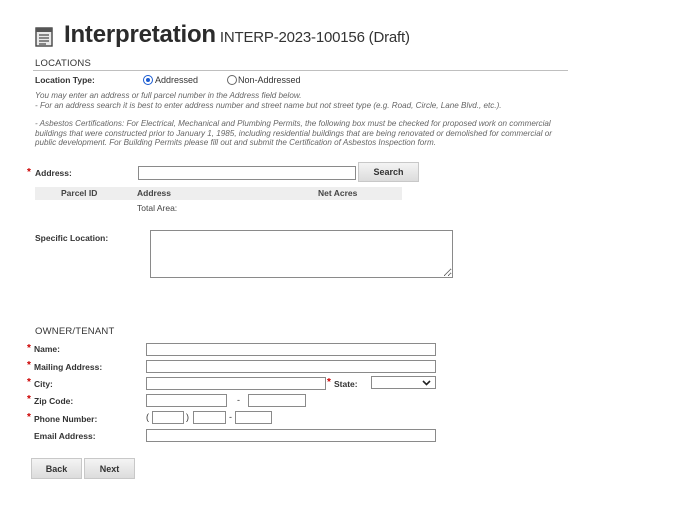 This screenshot has width=687, height=520. I want to click on record-number: INTERP-2023-100156 (Draft), so click(314, 37).